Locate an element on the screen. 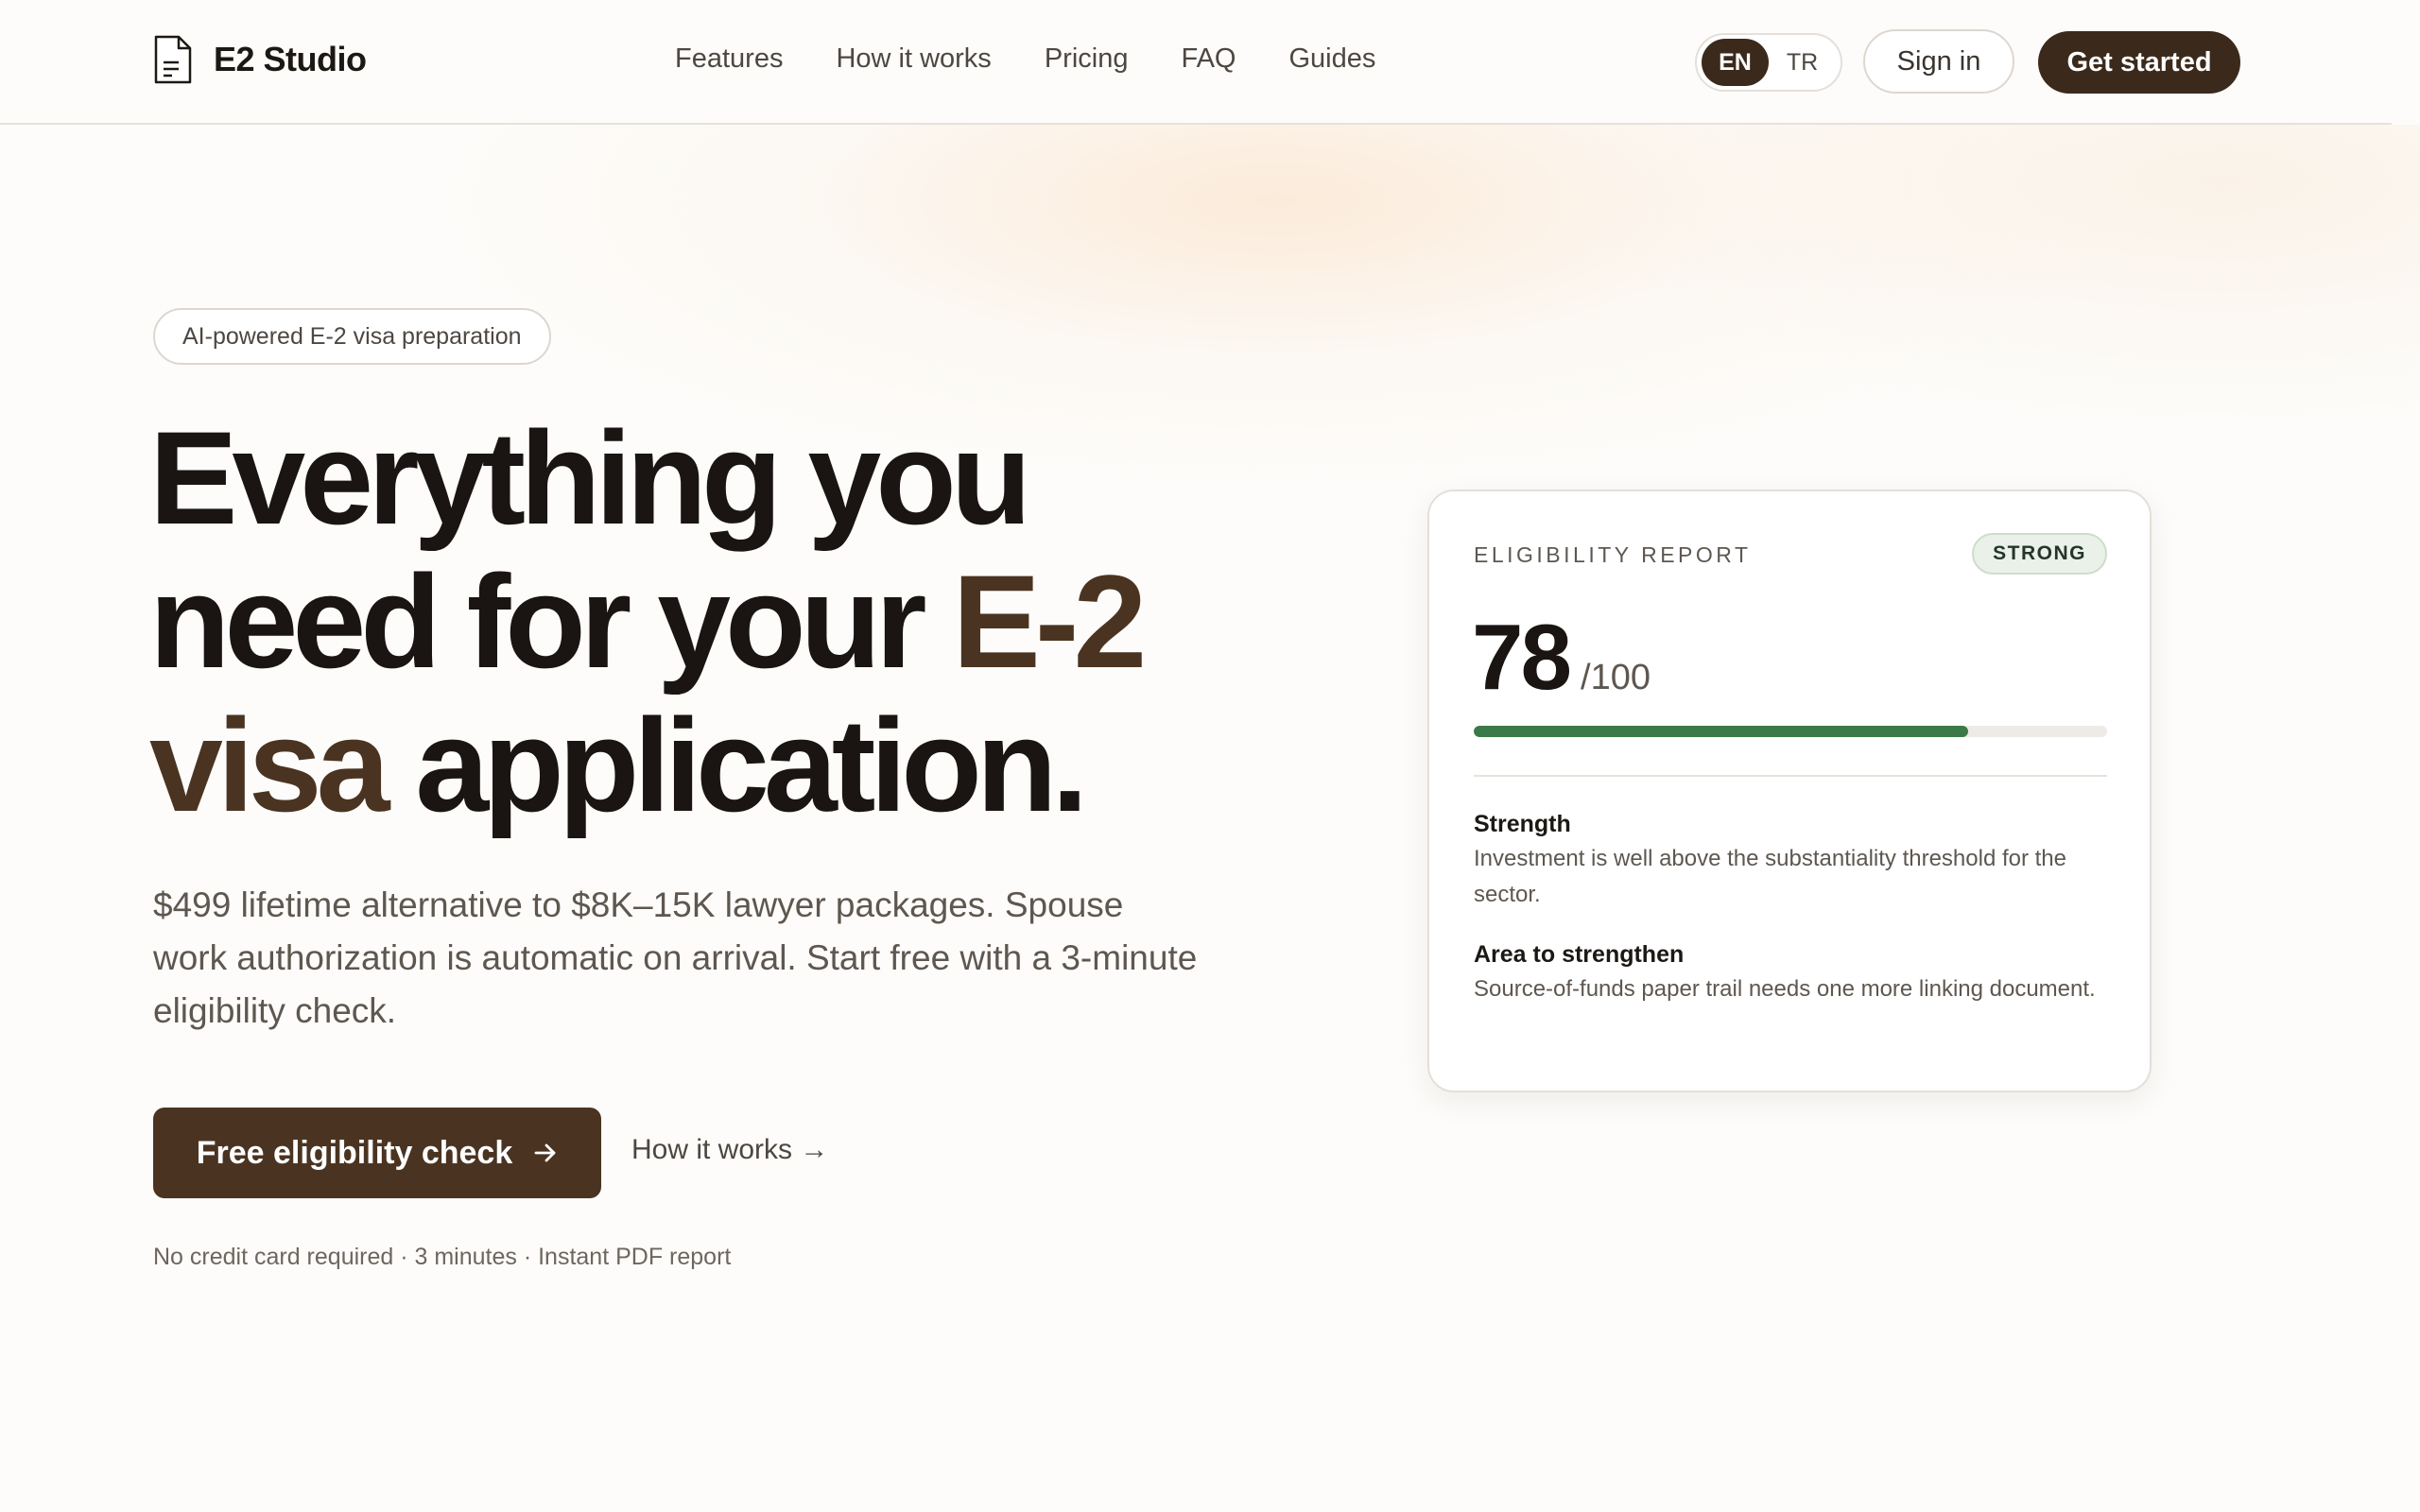 This screenshot has width=2420, height=1512. language-toggle: EN TR is located at coordinates (1768, 62).